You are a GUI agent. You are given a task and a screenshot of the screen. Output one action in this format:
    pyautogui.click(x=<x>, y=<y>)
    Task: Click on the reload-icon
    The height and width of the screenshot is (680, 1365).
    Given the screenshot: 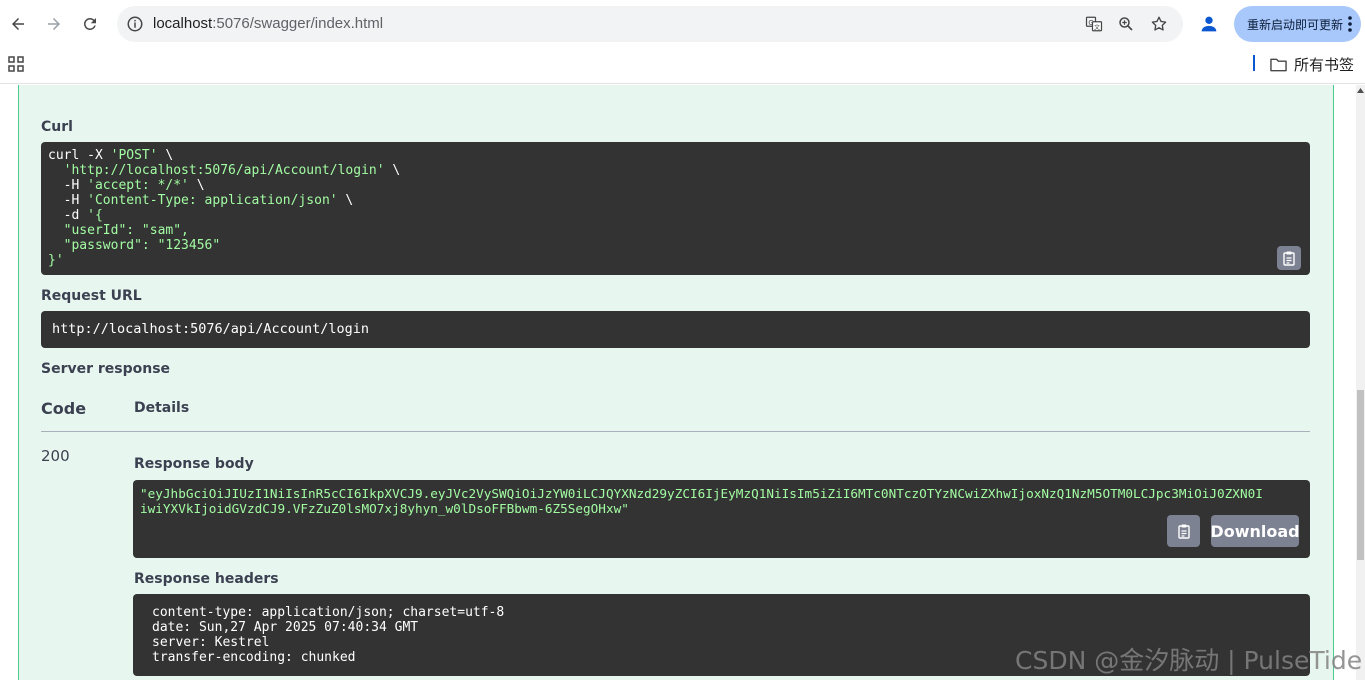 What is the action you would take?
    pyautogui.click(x=89, y=23)
    